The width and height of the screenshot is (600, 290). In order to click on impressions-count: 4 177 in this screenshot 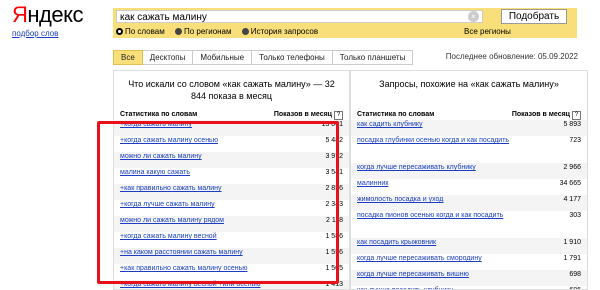, I will do `click(572, 199)`.